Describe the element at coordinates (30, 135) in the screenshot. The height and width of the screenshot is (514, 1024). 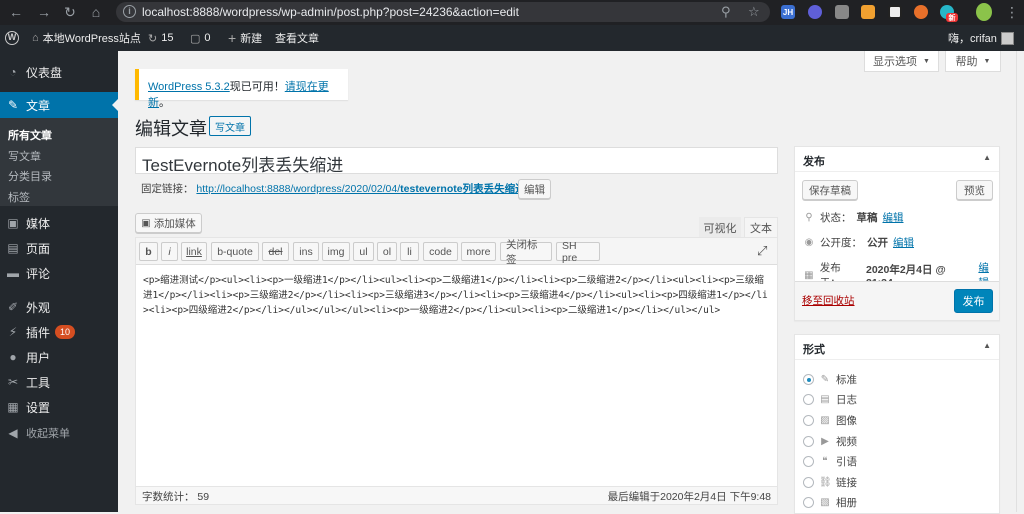
I see `submenu-all-posts: 所有文章` at that location.